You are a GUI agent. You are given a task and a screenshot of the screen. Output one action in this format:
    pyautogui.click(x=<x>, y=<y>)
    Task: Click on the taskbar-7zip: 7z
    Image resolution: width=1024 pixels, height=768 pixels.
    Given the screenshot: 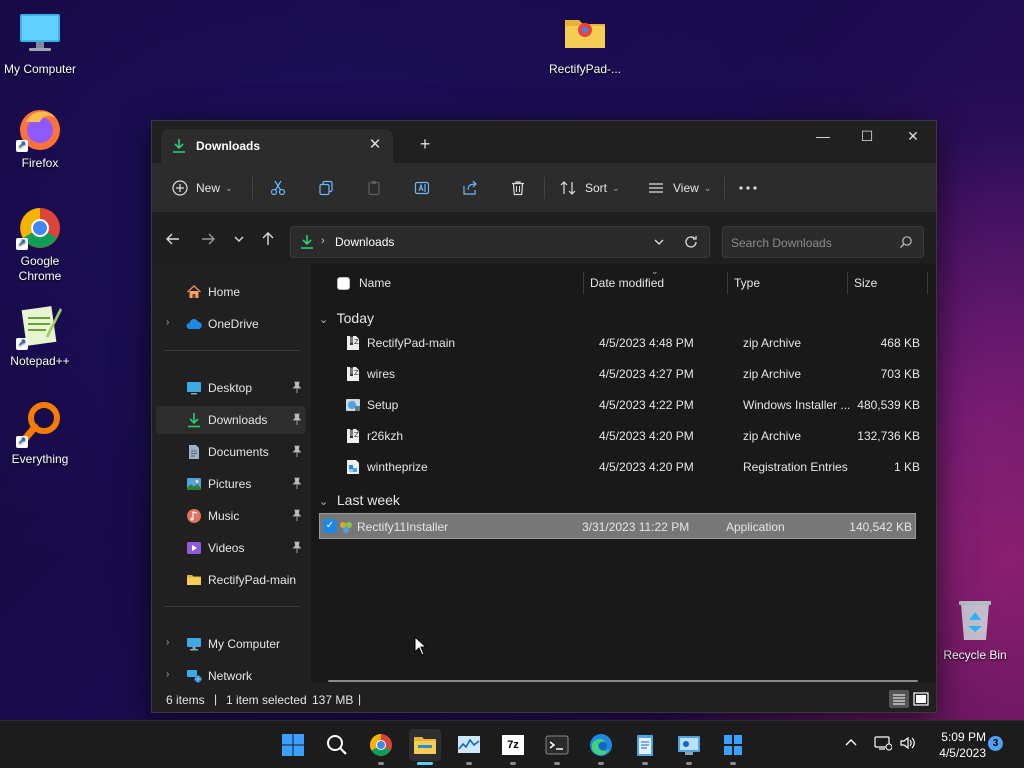 What is the action you would take?
    pyautogui.click(x=513, y=747)
    